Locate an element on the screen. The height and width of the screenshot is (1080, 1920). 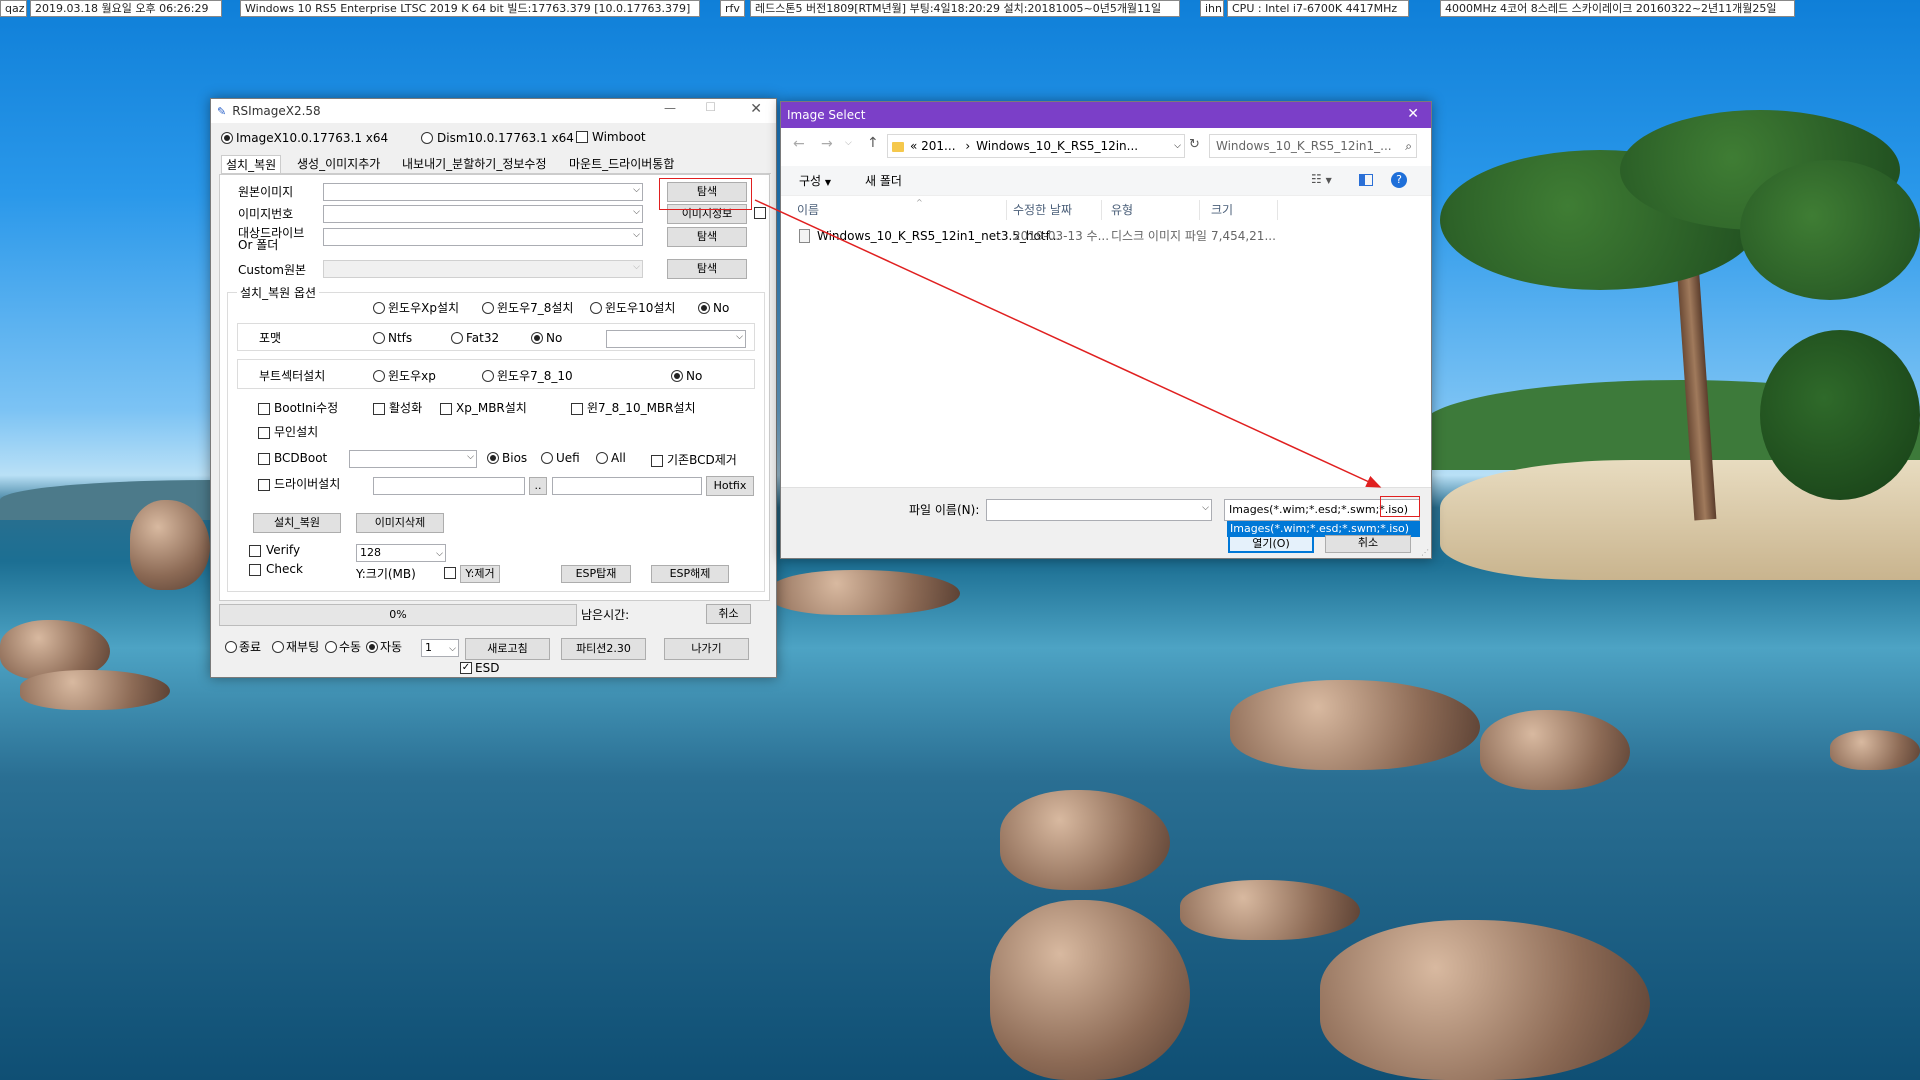
y-remove-button: Y:제거 is located at coordinates (480, 574).